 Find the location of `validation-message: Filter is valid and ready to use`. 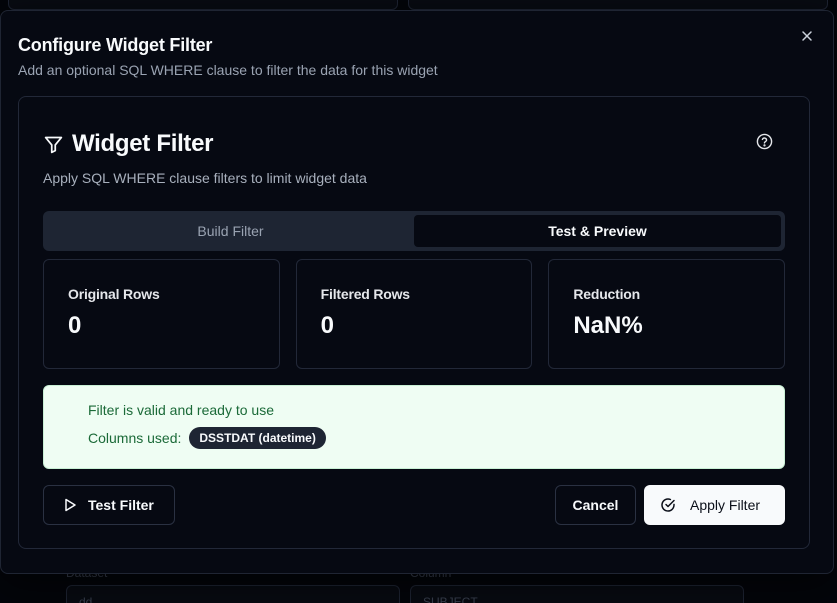

validation-message: Filter is valid and ready to use is located at coordinates (181, 410).